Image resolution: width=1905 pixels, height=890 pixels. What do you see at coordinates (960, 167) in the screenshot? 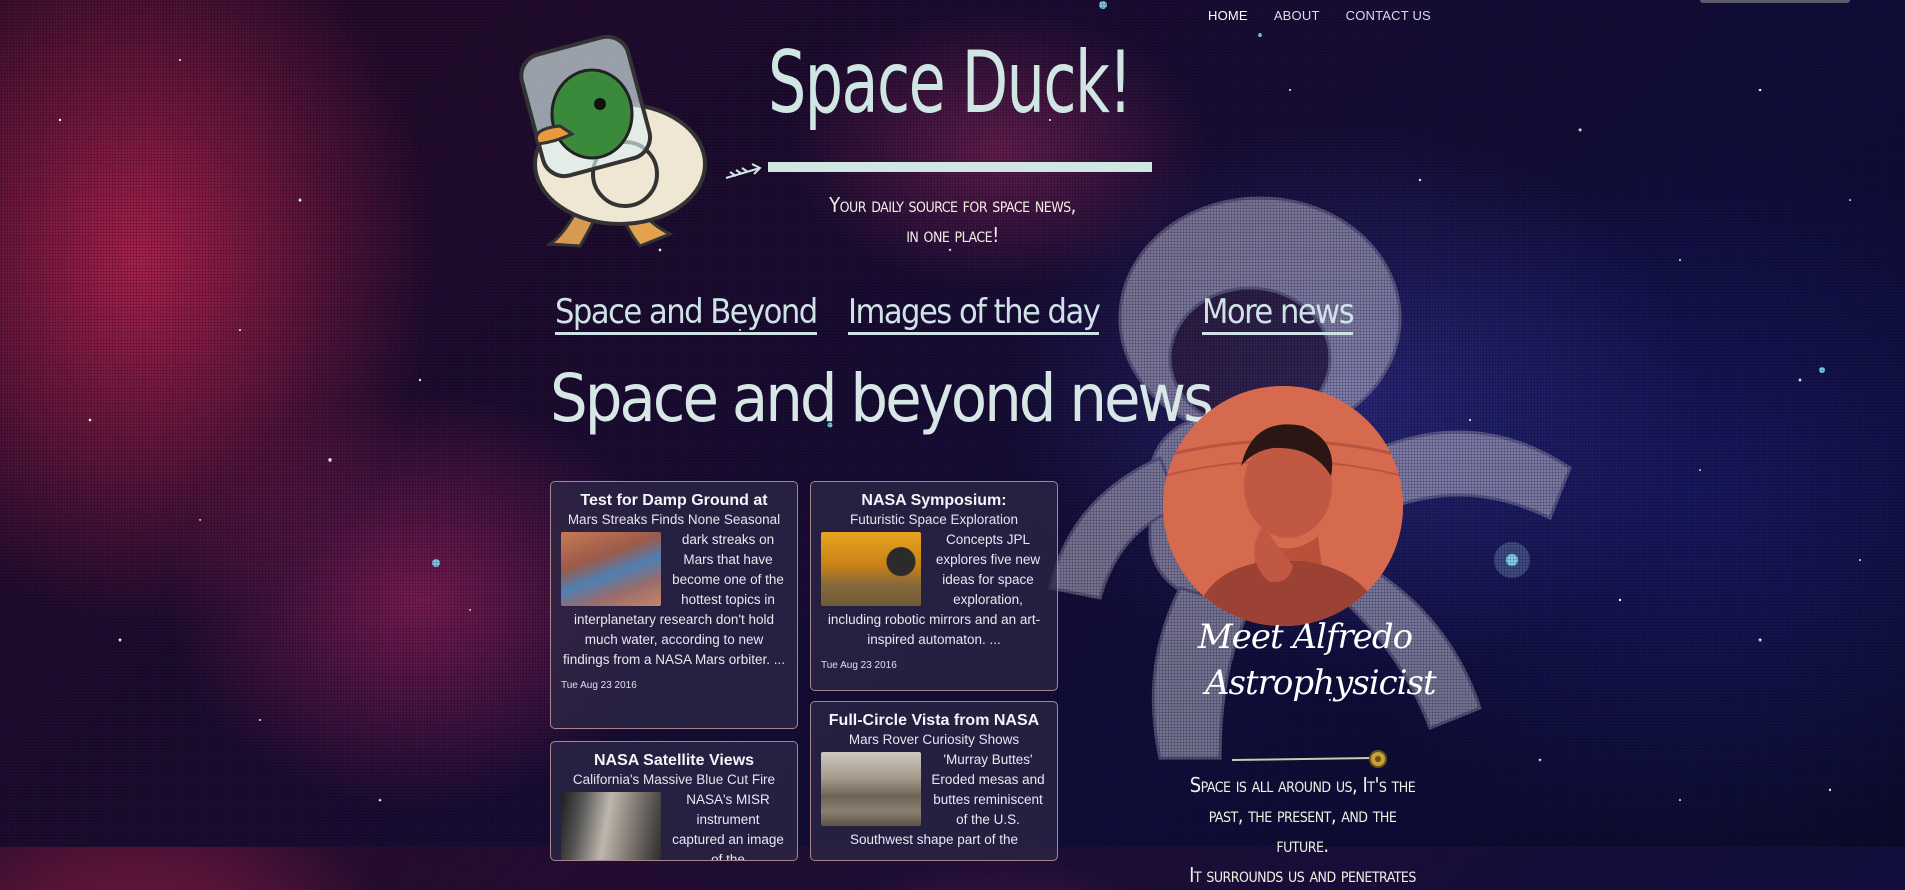
I see `site-title-underline` at bounding box center [960, 167].